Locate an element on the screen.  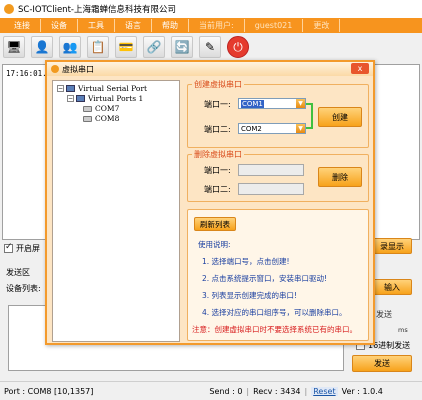
dialog-title-bar: 虚拟串口 x is located at coordinates (210, 69).